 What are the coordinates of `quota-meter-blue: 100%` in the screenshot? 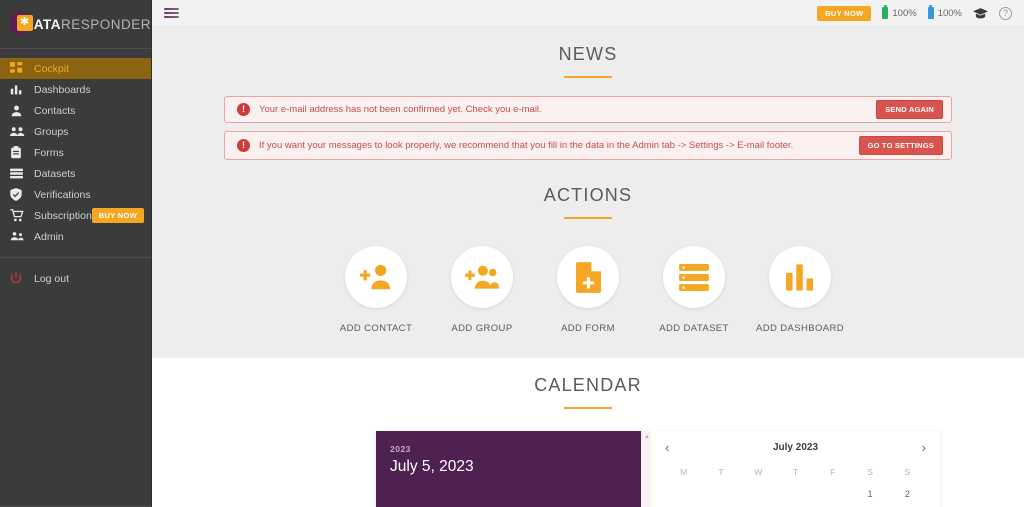 It's located at (944, 12).